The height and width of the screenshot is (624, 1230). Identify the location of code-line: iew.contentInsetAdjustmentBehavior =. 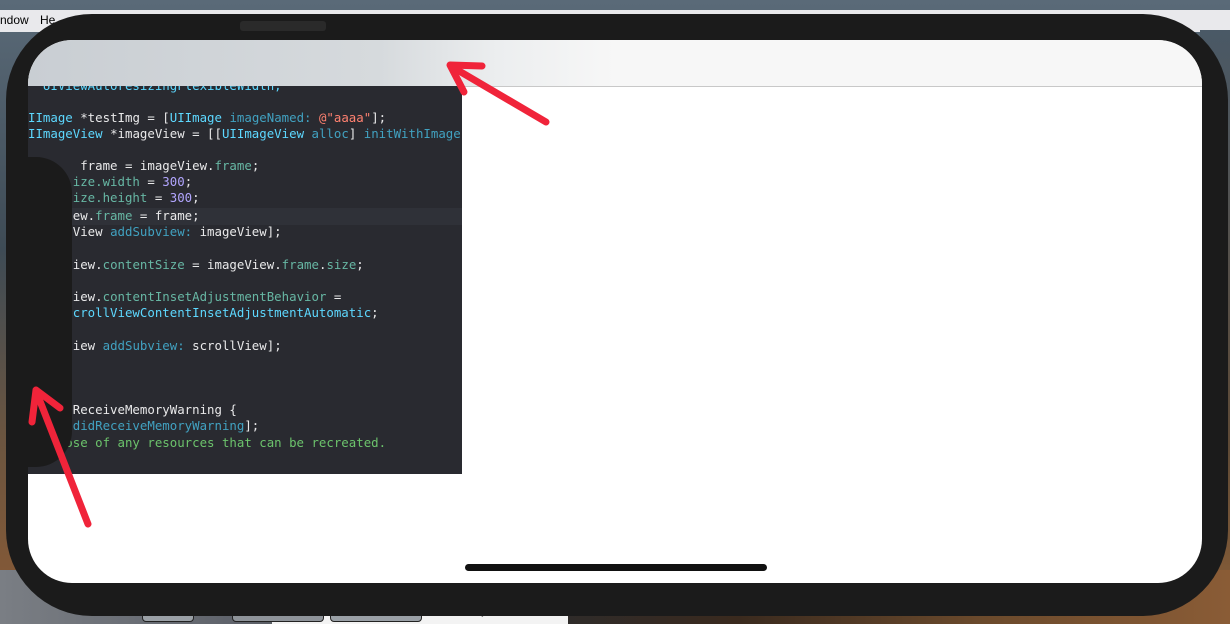
(185, 297).